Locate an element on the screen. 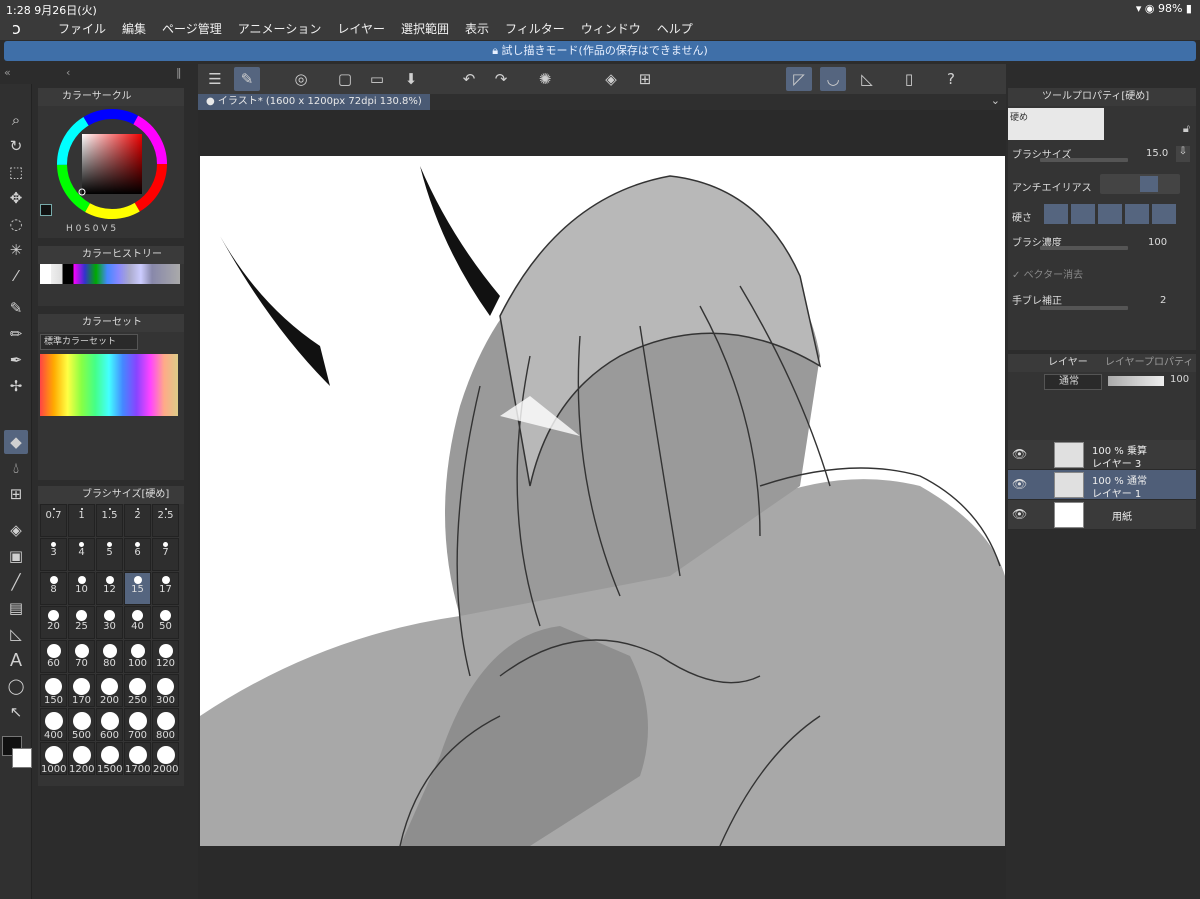 The height and width of the screenshot is (899, 1200). eyedropper-icon: ⁄ is located at coordinates (16, 276).